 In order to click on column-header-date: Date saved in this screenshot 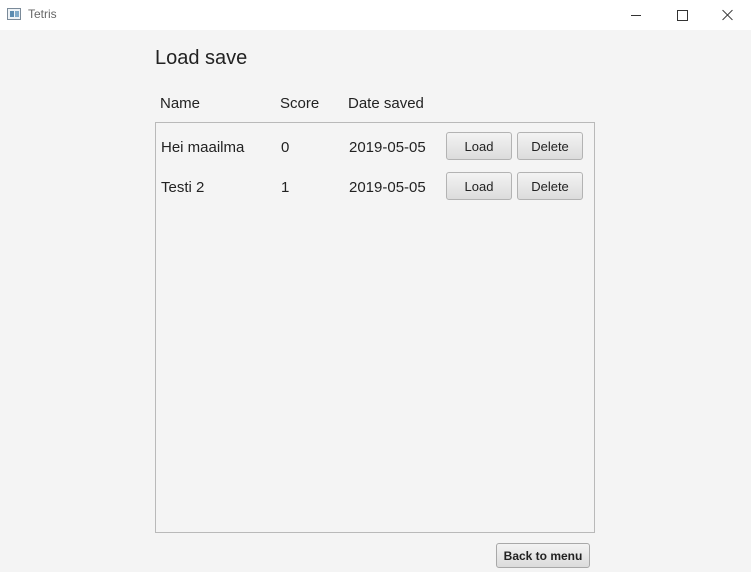, I will do `click(386, 103)`.